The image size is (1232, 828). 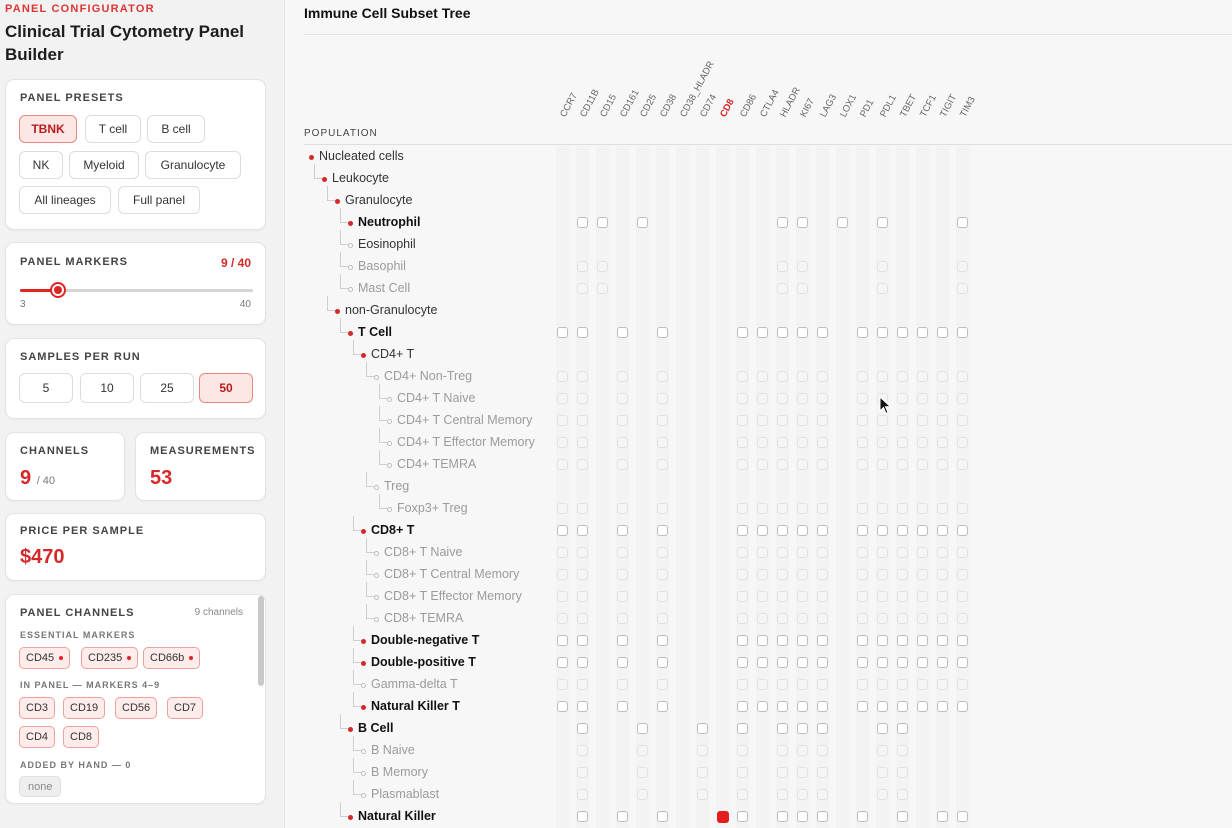 What do you see at coordinates (48, 129) in the screenshot?
I see `preset-tbnk: TBNK` at bounding box center [48, 129].